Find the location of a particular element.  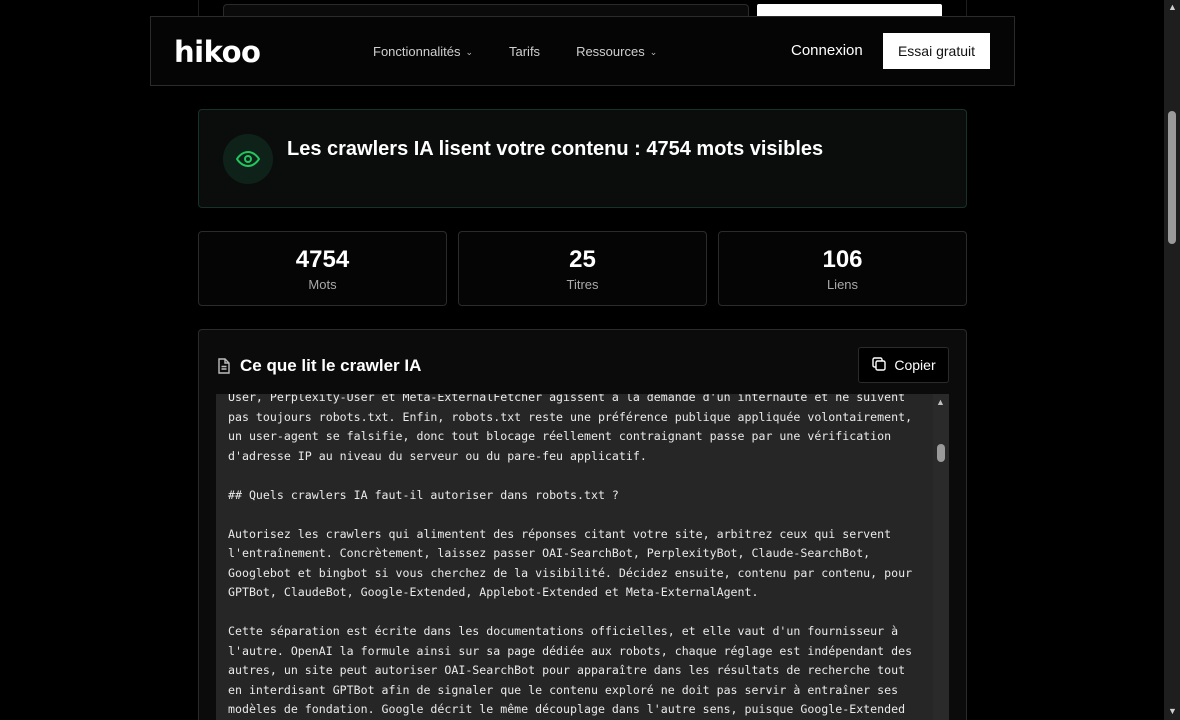

stat-card-words: 4754 Mots is located at coordinates (322, 268).